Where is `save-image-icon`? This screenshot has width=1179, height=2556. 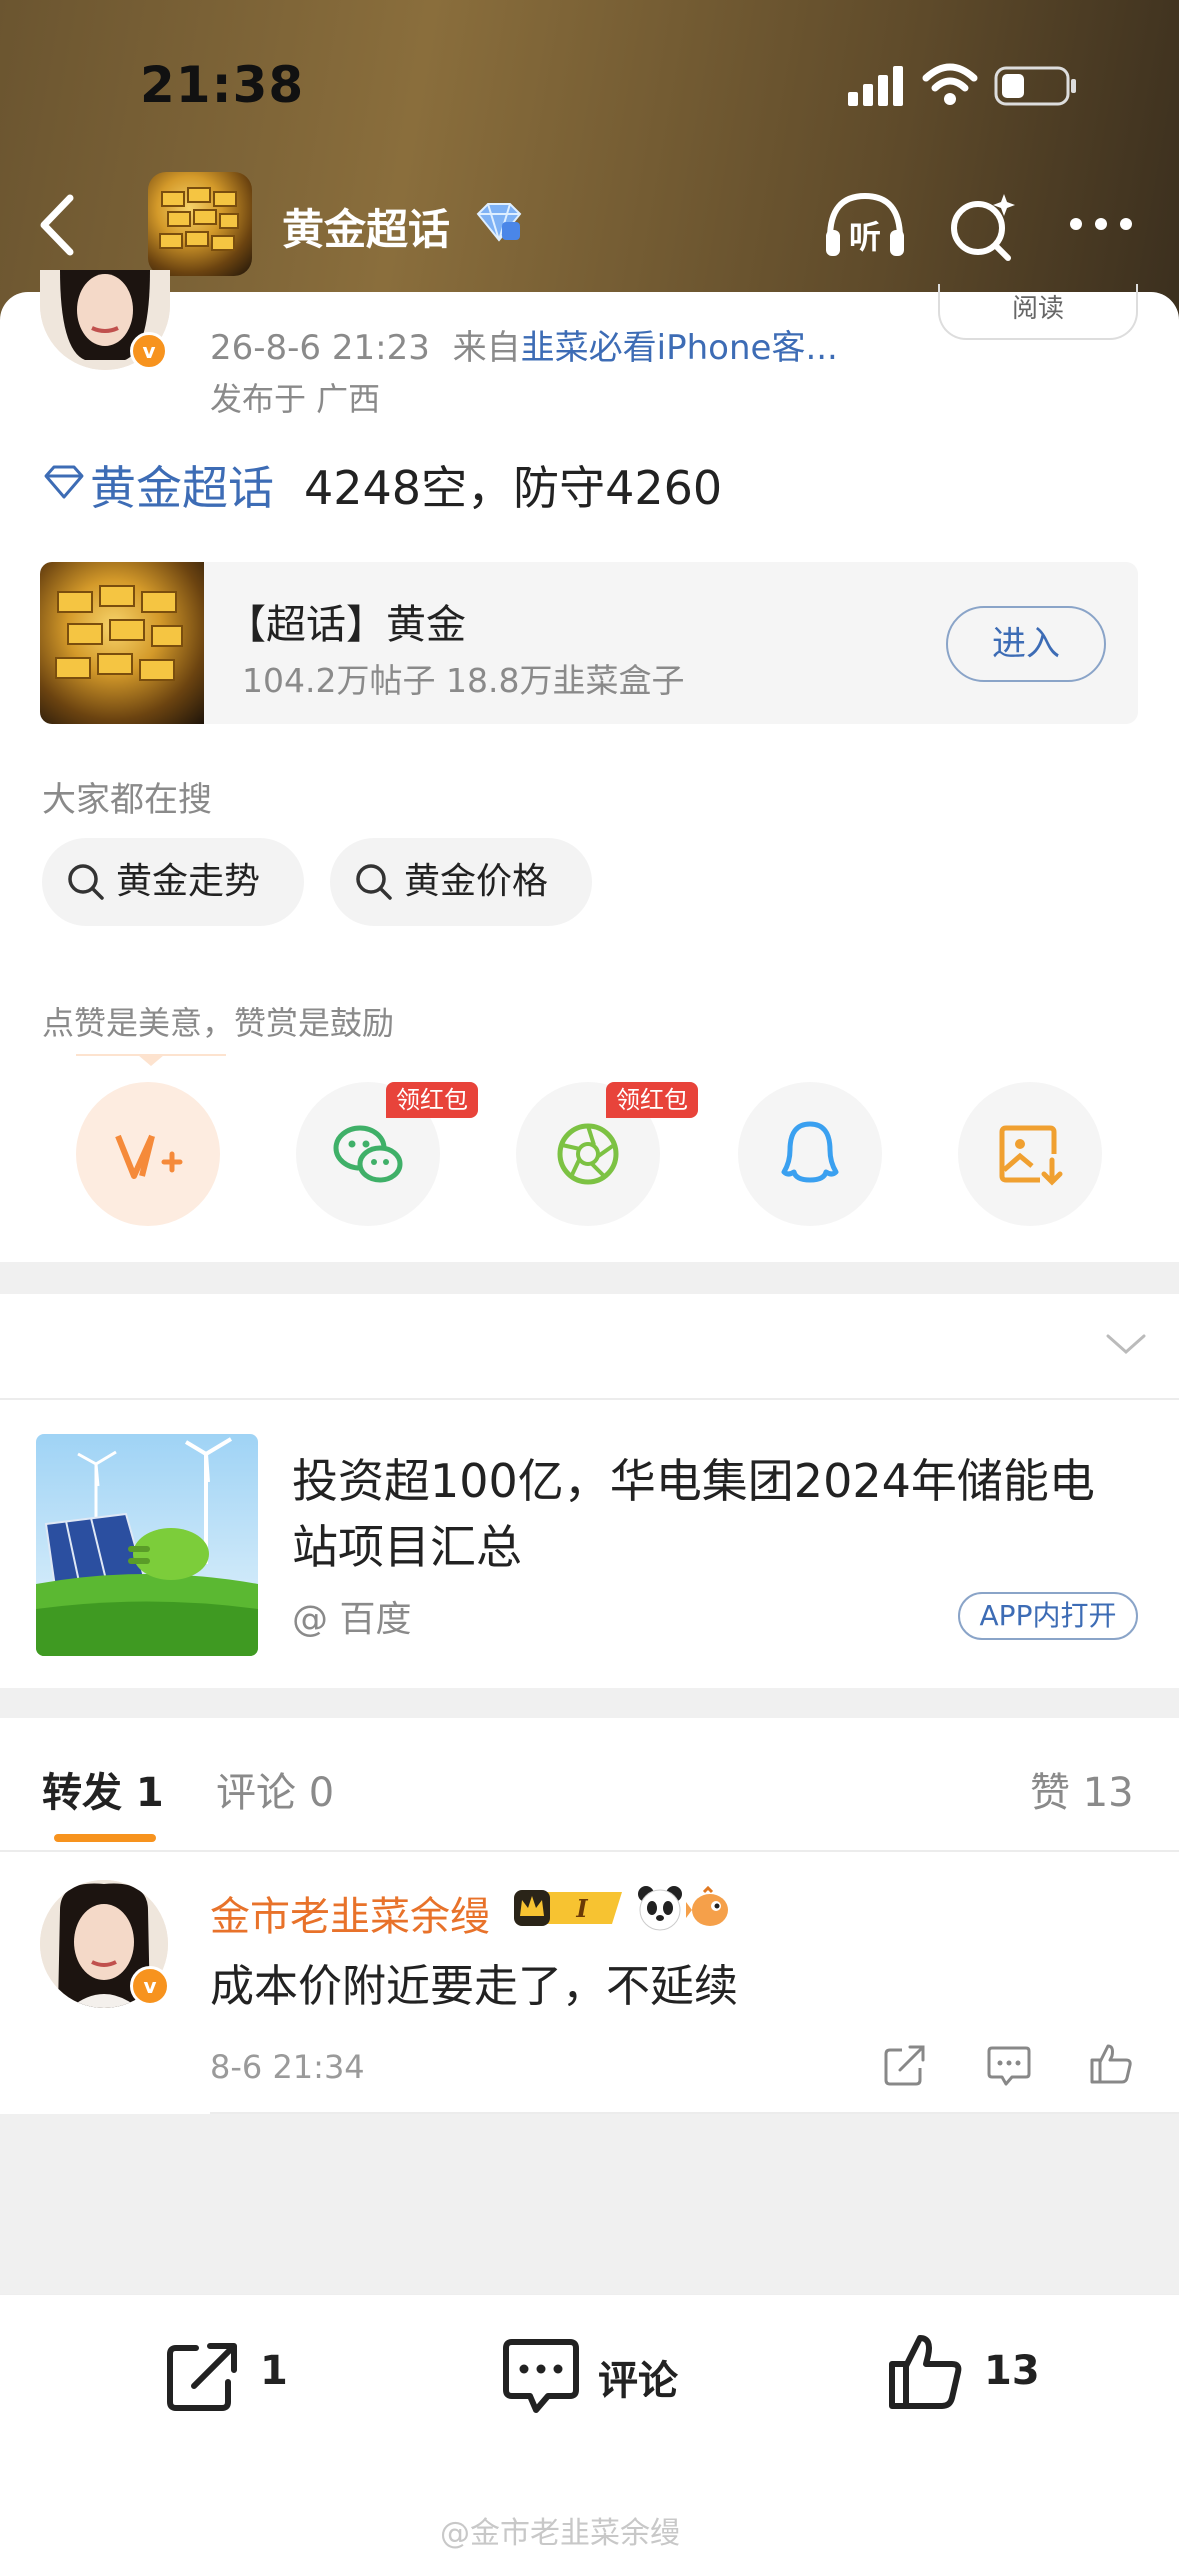 save-image-icon is located at coordinates (1031, 1155).